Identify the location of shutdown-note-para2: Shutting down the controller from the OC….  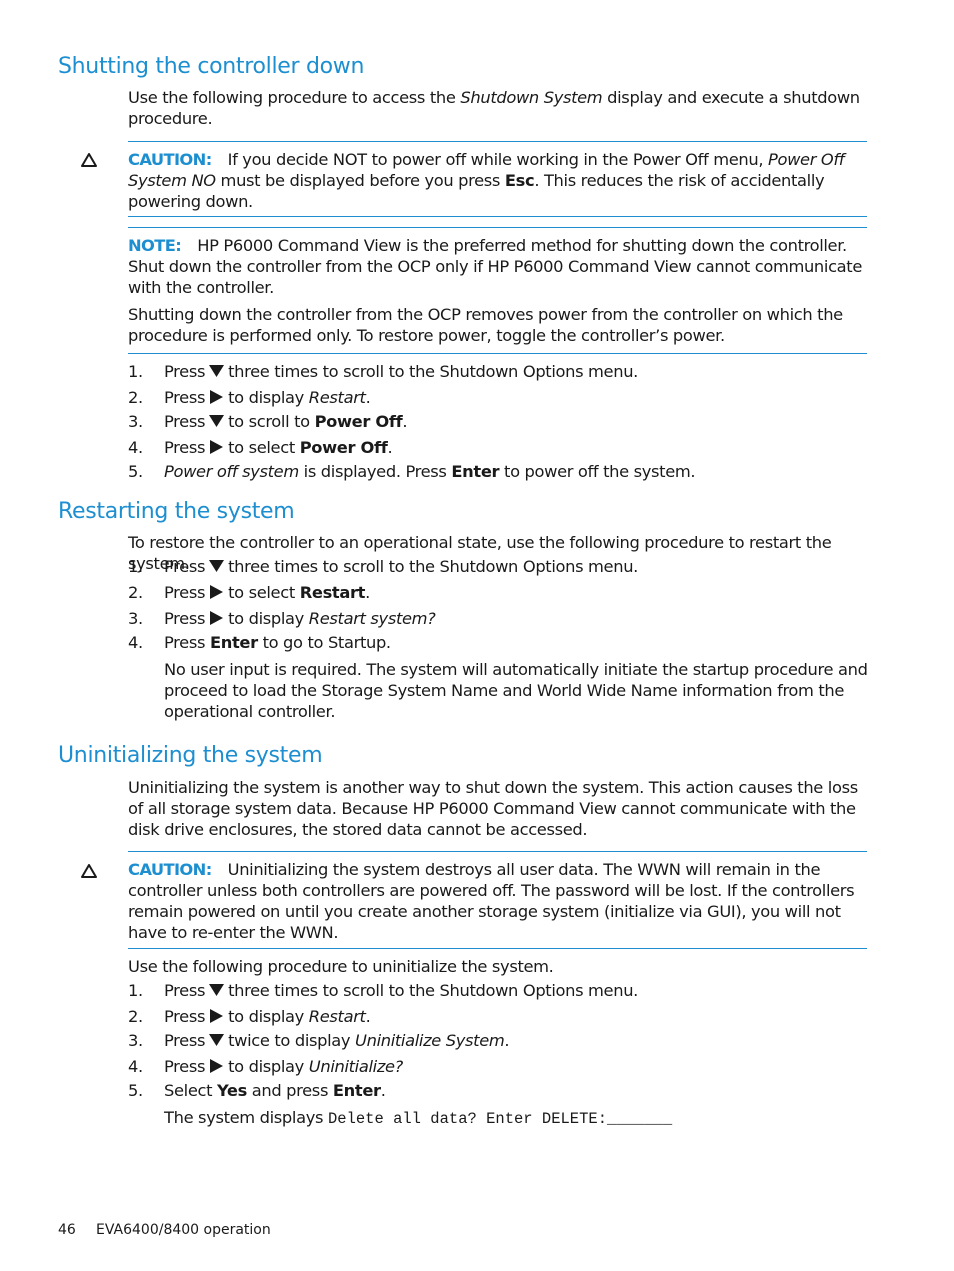
(485, 325).